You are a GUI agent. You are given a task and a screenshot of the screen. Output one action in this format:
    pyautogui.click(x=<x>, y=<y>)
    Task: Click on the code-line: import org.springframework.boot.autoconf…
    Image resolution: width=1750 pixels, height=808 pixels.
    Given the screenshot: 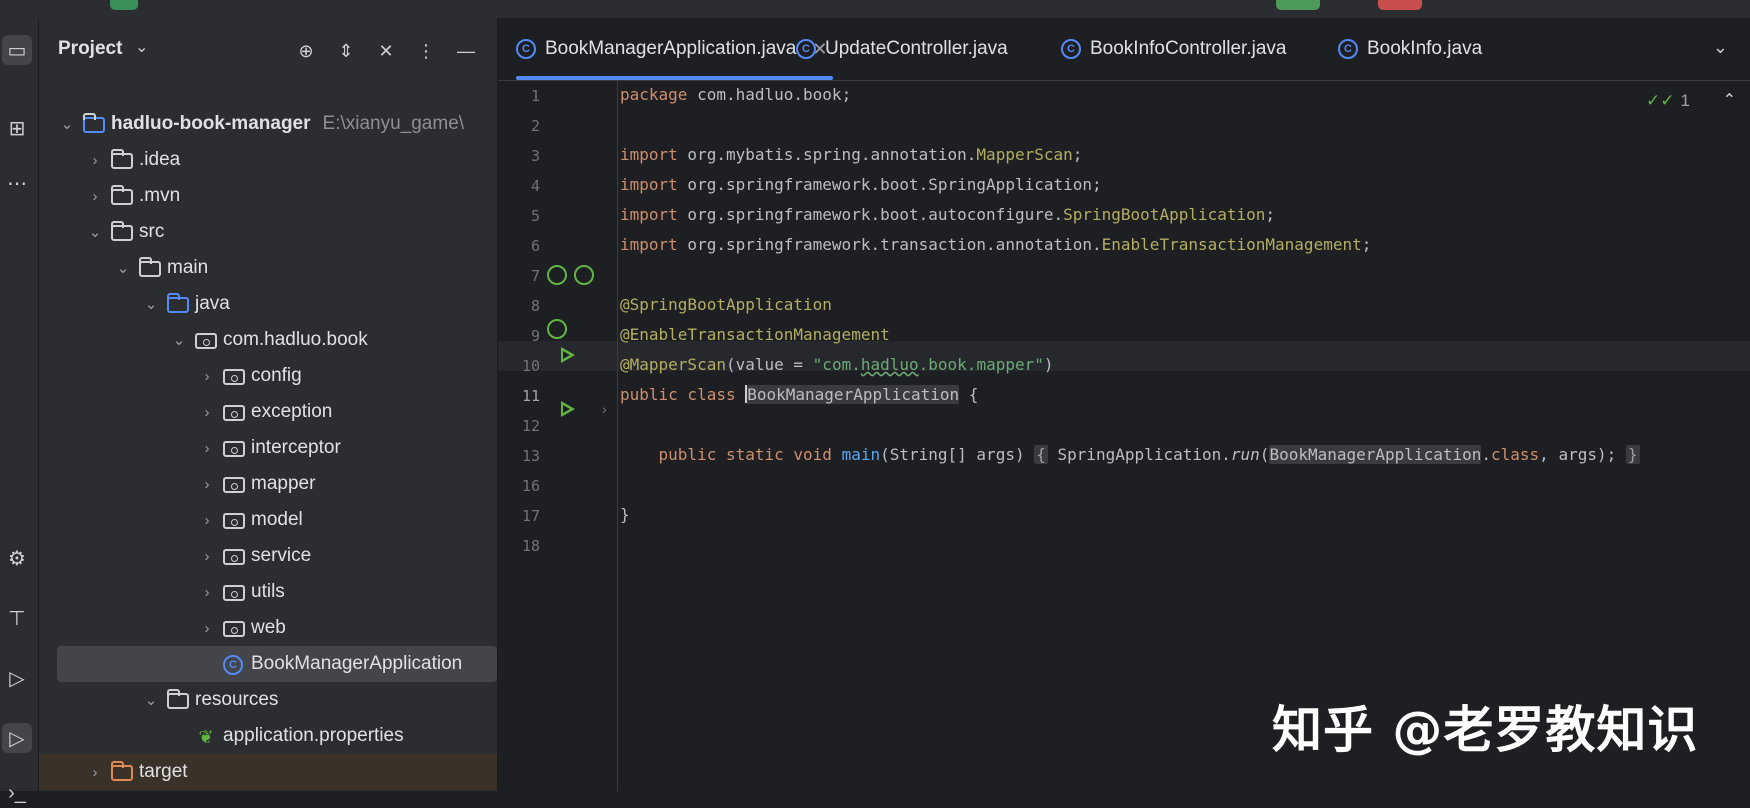 What is the action you would take?
    pyautogui.click(x=947, y=214)
    